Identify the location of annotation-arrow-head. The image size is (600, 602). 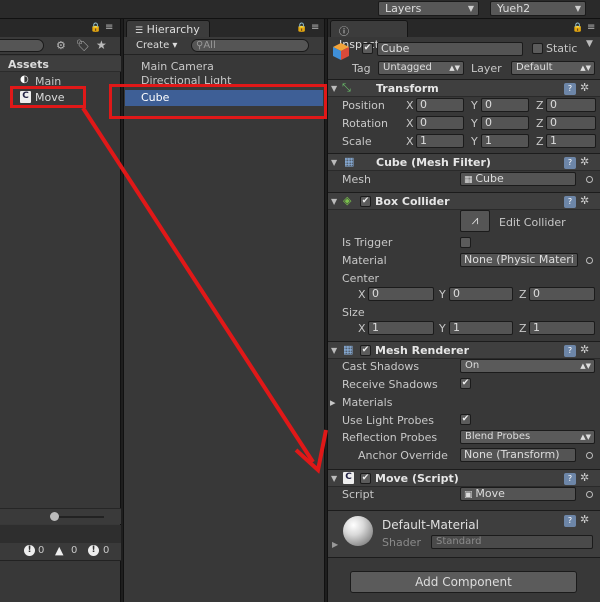
(311, 451).